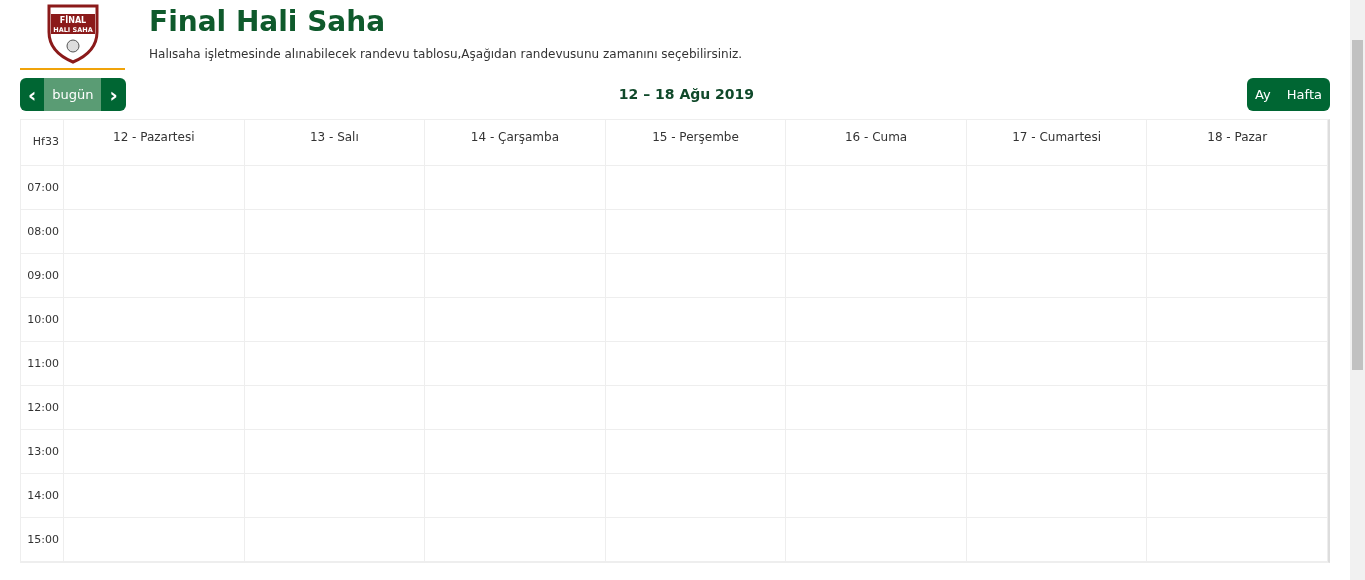 The image size is (1365, 580). I want to click on day-header: 12 - Pazartesi, so click(154, 143).